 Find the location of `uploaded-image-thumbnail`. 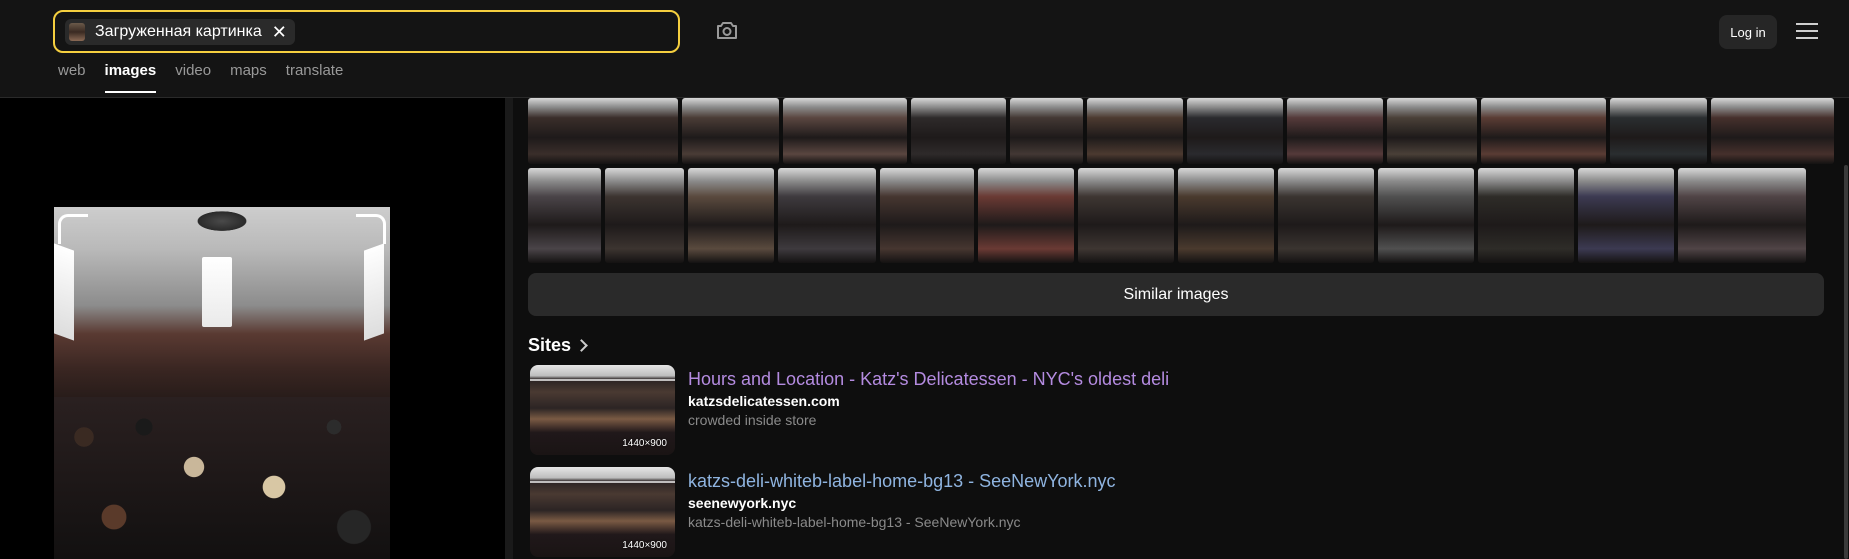

uploaded-image-thumbnail is located at coordinates (77, 32).